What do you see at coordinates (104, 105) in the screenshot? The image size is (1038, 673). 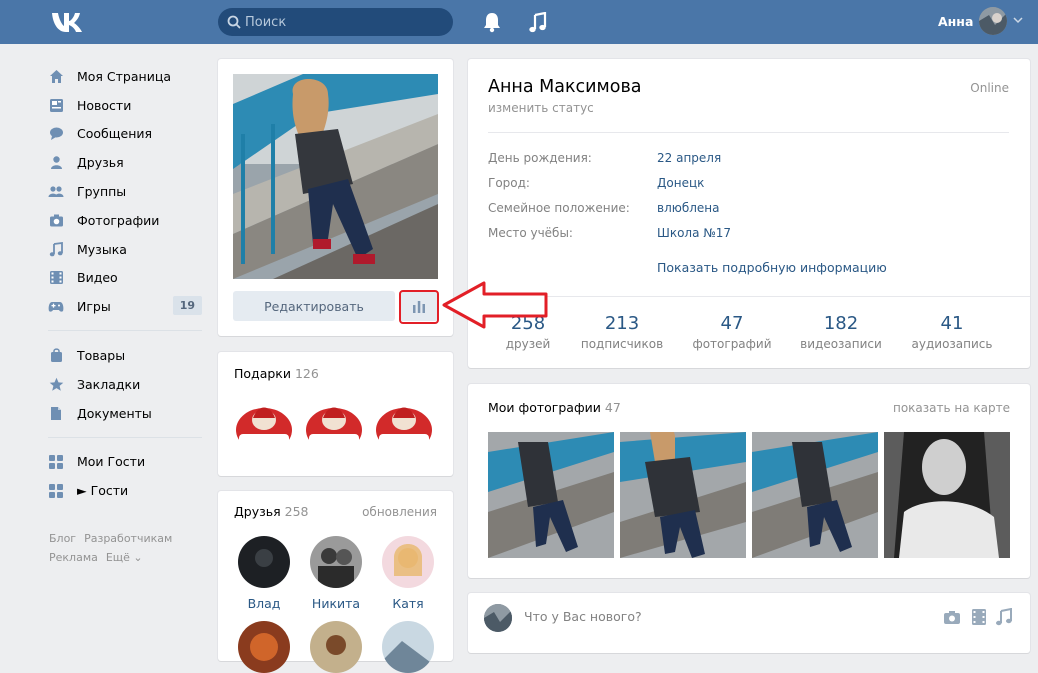 I see `menu-label: Новости` at bounding box center [104, 105].